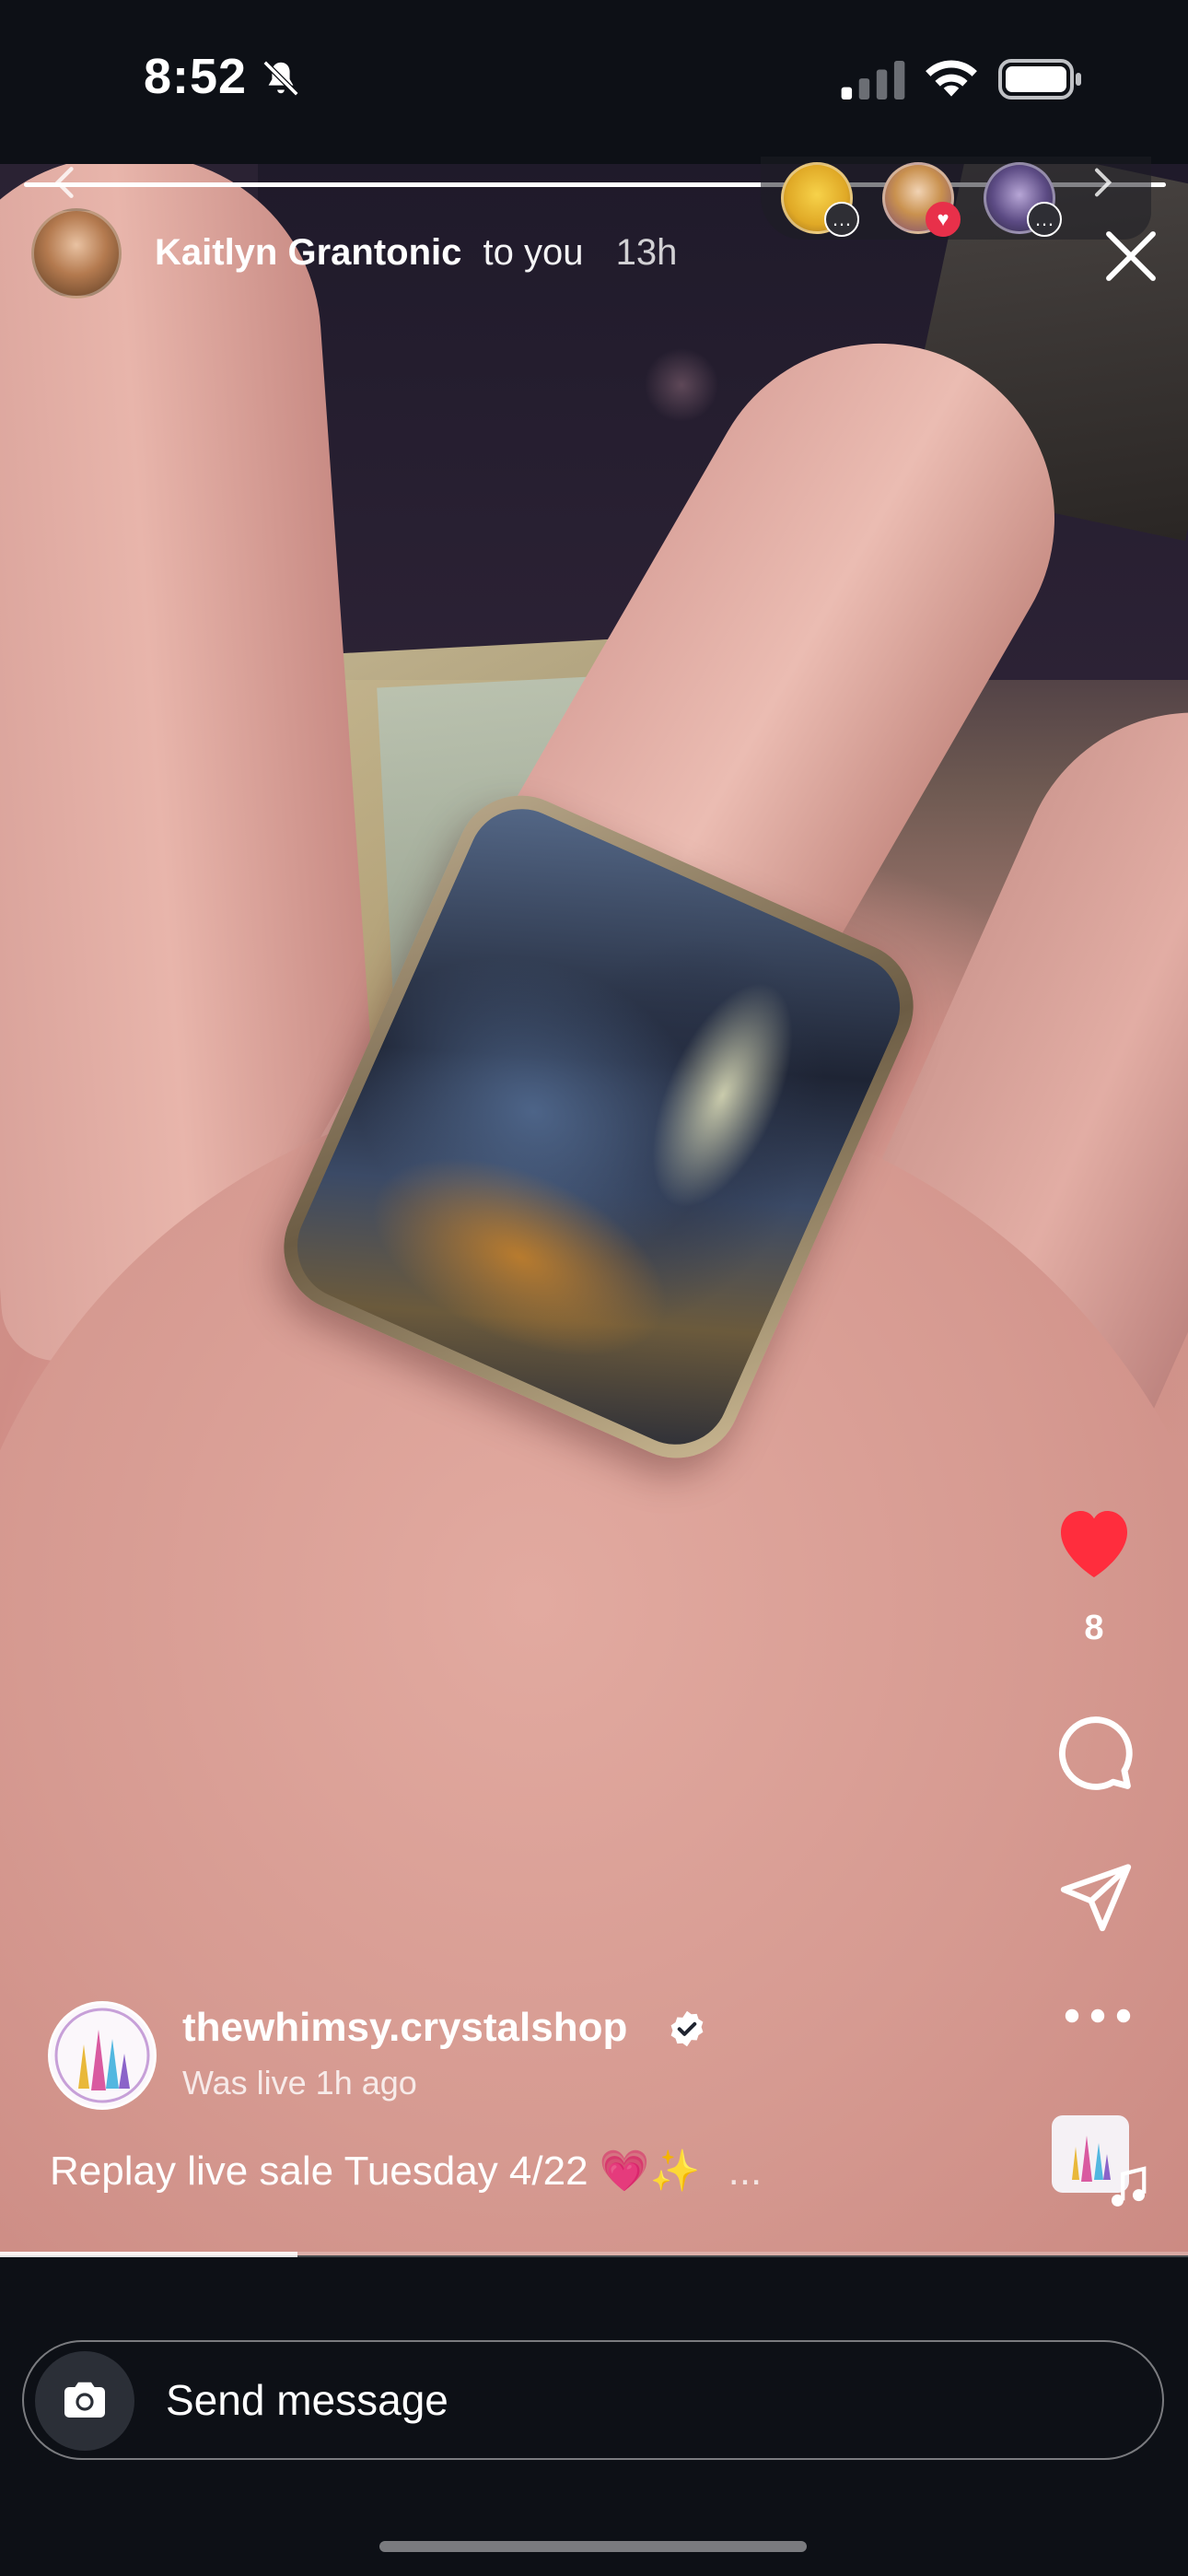 This screenshot has height=2576, width=1188. Describe the element at coordinates (280, 78) in the screenshot. I see `bell-slash-icon` at that location.